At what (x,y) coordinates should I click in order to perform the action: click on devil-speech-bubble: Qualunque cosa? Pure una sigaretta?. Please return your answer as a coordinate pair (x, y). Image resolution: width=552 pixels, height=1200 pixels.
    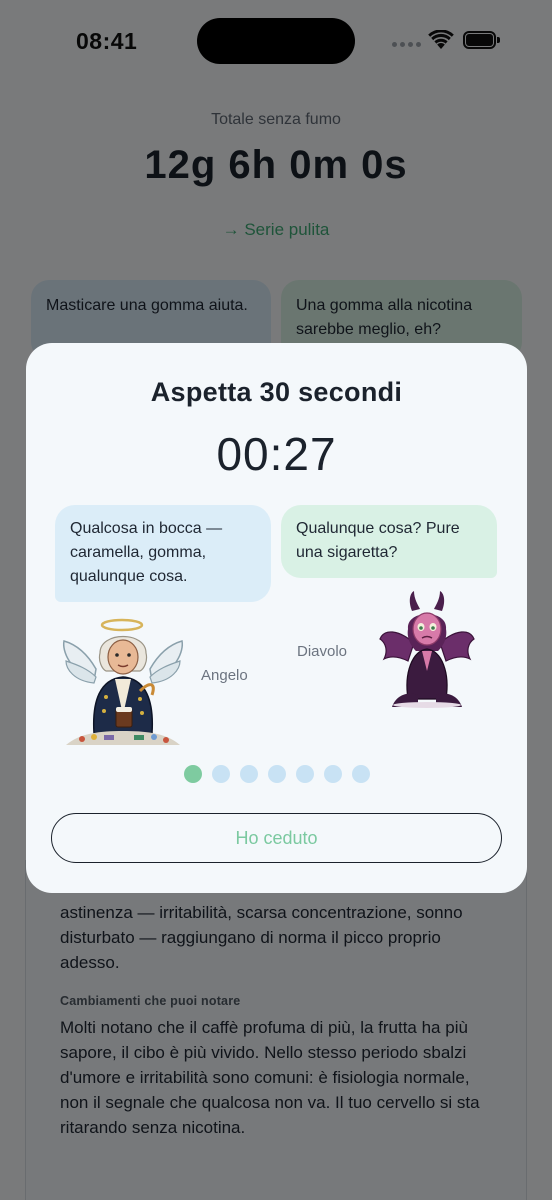
    Looking at the image, I should click on (389, 541).